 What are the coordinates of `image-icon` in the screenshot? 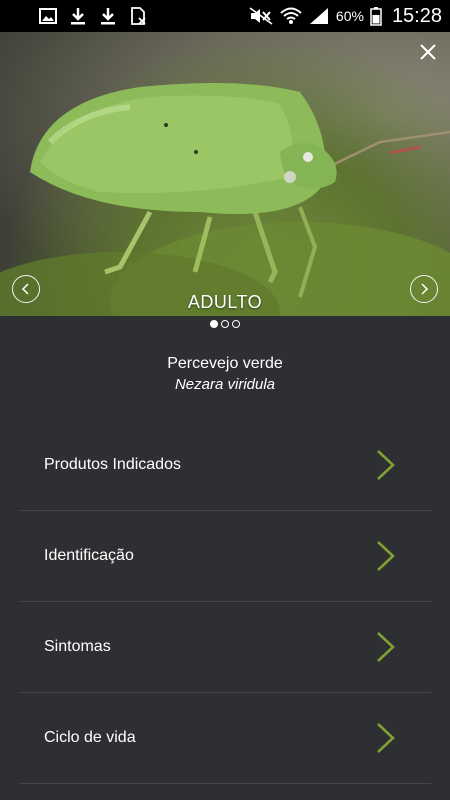 It's located at (48, 16).